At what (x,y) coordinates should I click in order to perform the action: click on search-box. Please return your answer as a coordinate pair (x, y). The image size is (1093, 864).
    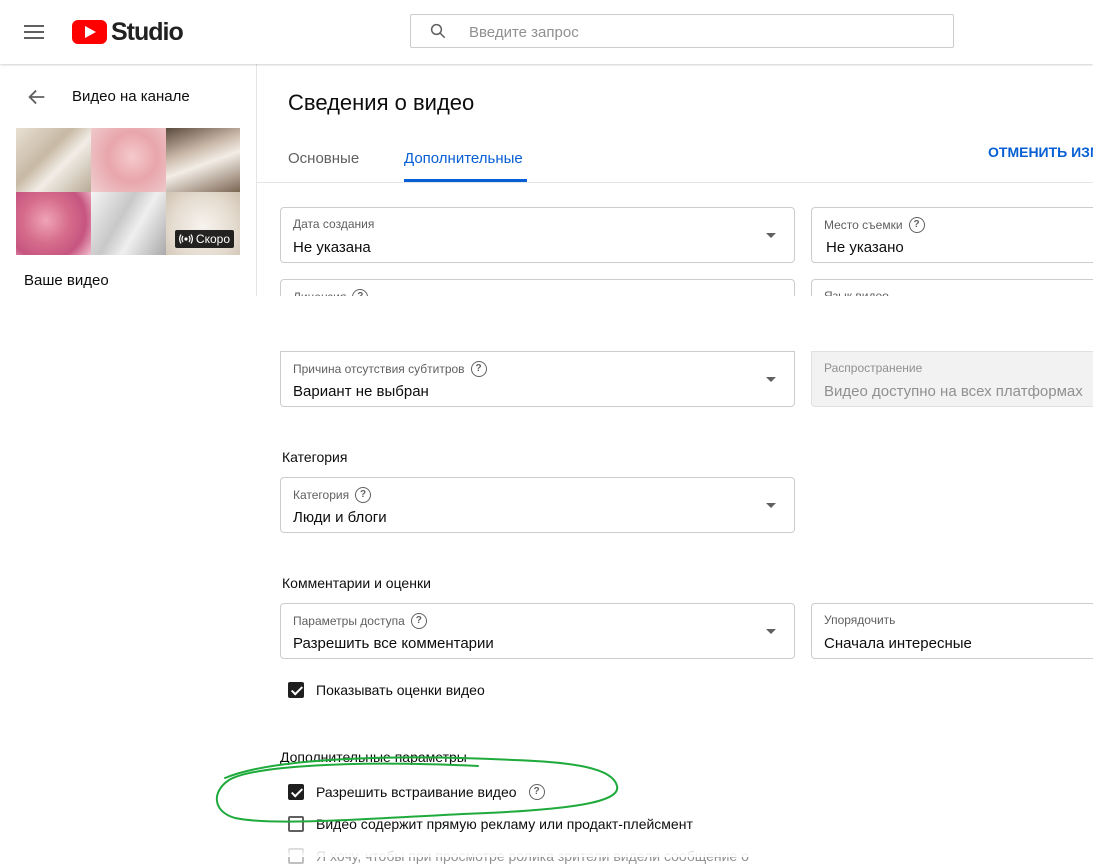
    Looking at the image, I should click on (682, 31).